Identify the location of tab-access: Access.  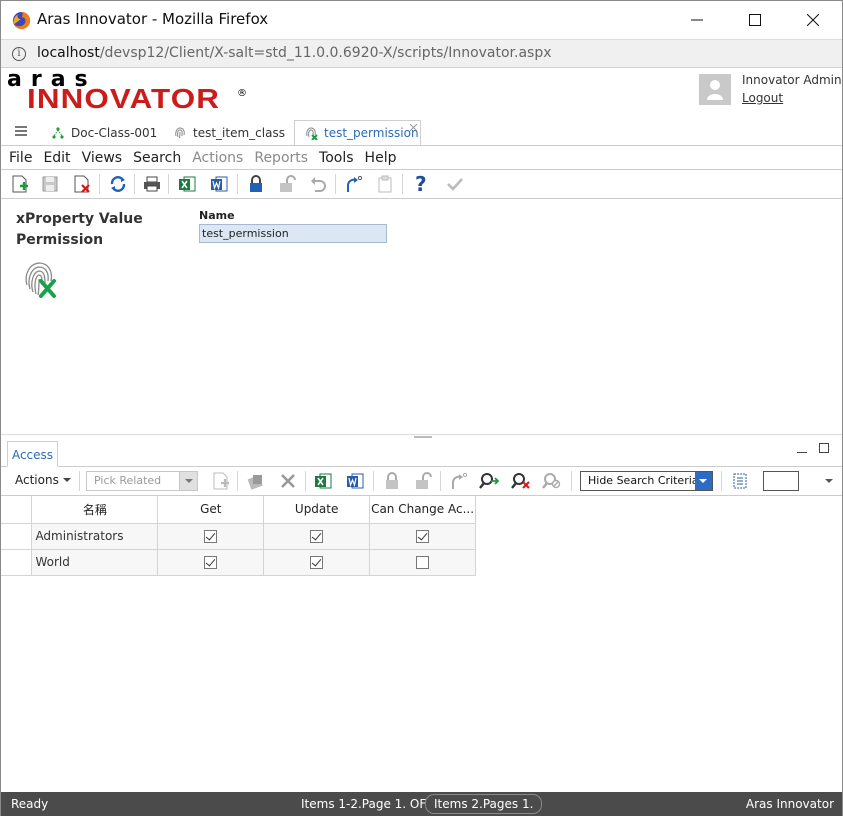
(32, 454).